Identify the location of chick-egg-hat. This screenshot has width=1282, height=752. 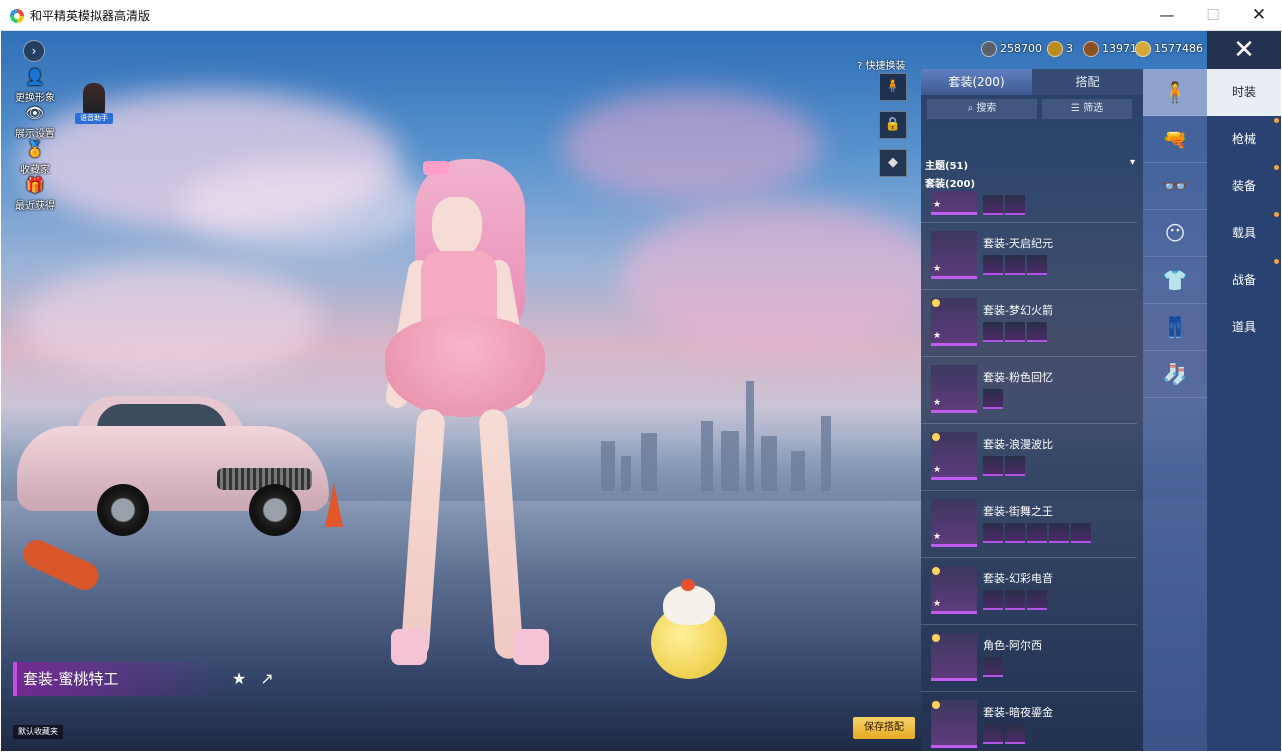
(689, 605).